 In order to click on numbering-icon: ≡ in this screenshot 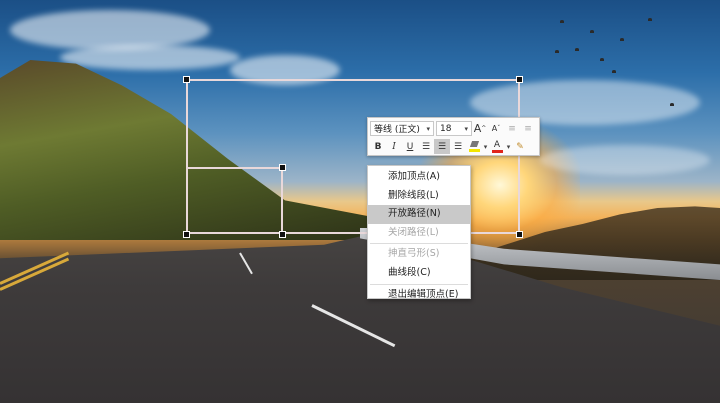, I will do `click(528, 128)`.